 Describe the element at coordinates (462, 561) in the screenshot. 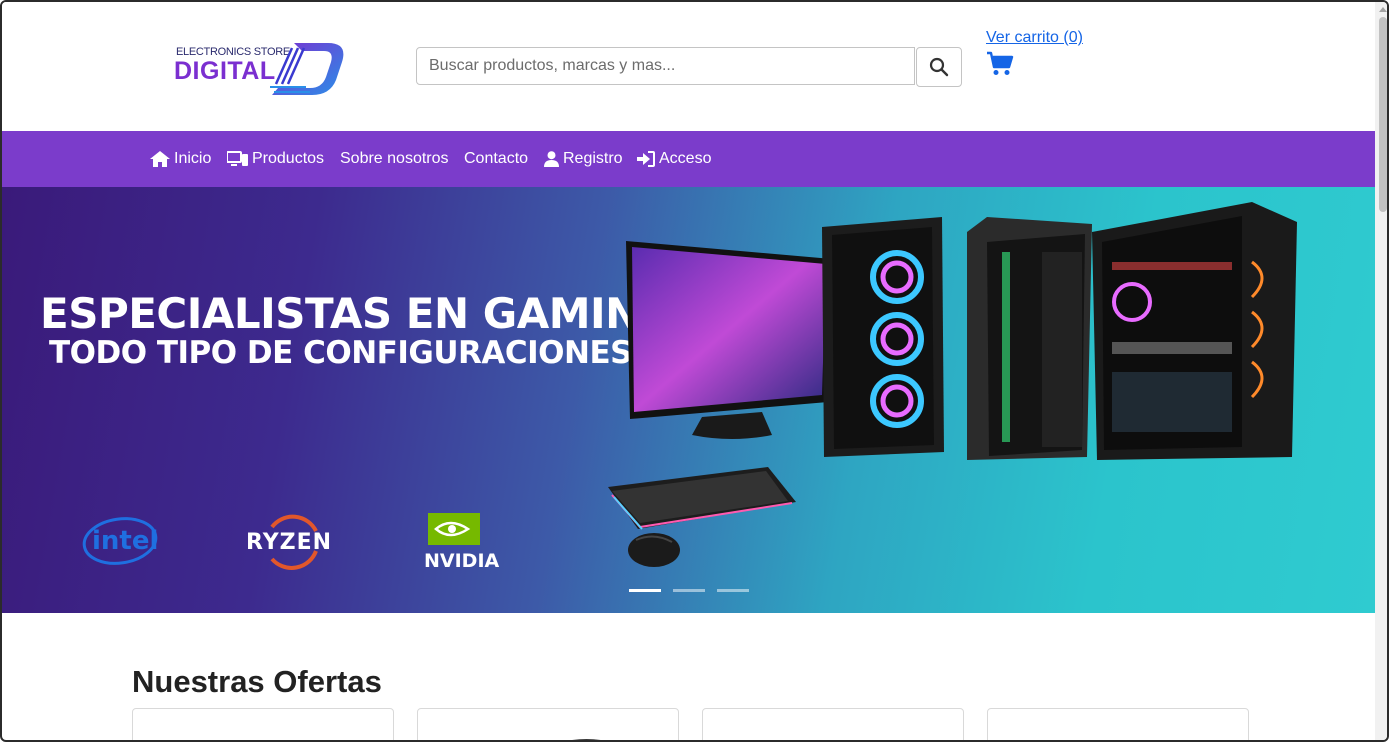

I see `brand-nvidia: NVIDIA` at that location.